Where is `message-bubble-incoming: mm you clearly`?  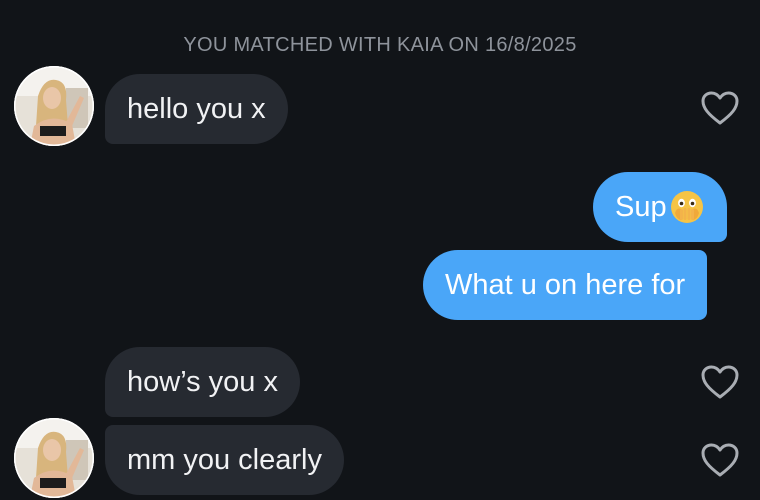
message-bubble-incoming: mm you clearly is located at coordinates (224, 460).